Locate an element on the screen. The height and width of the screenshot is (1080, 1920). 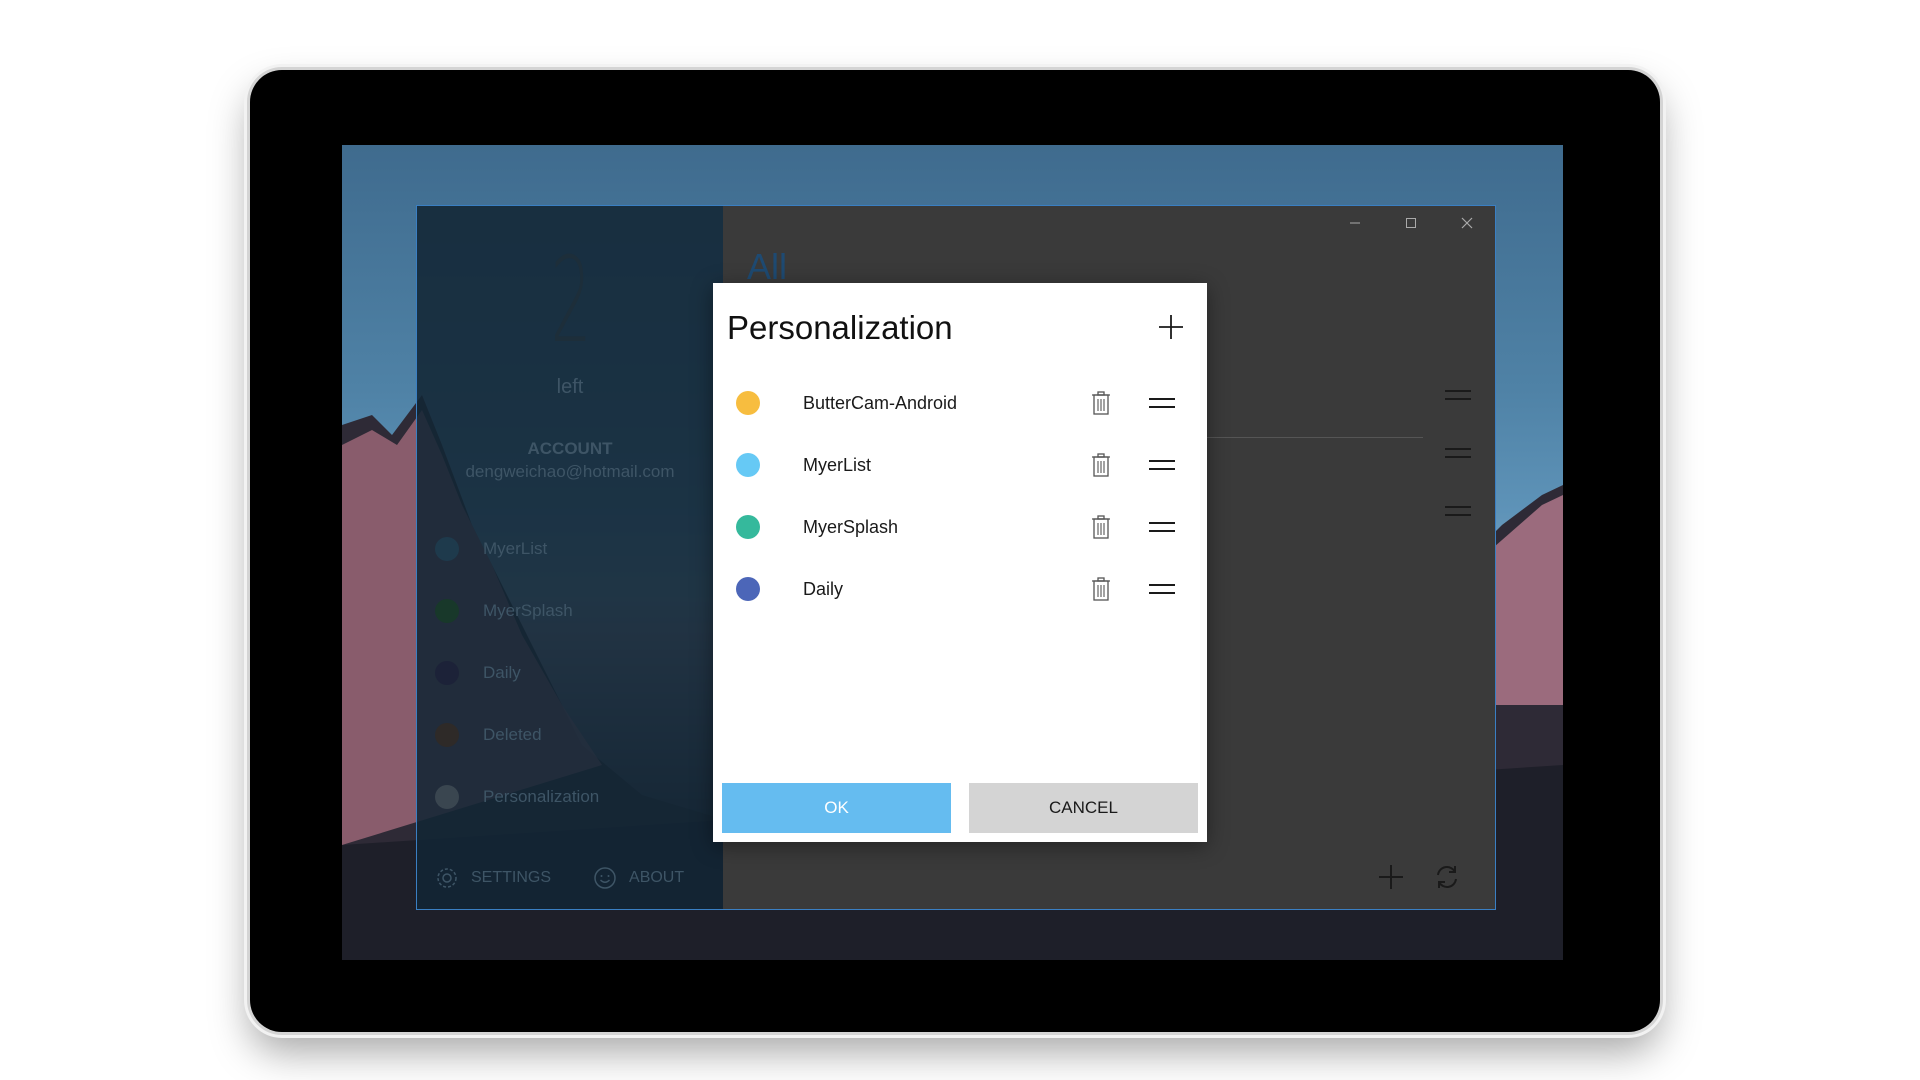
remaining-label: left is located at coordinates (570, 387).